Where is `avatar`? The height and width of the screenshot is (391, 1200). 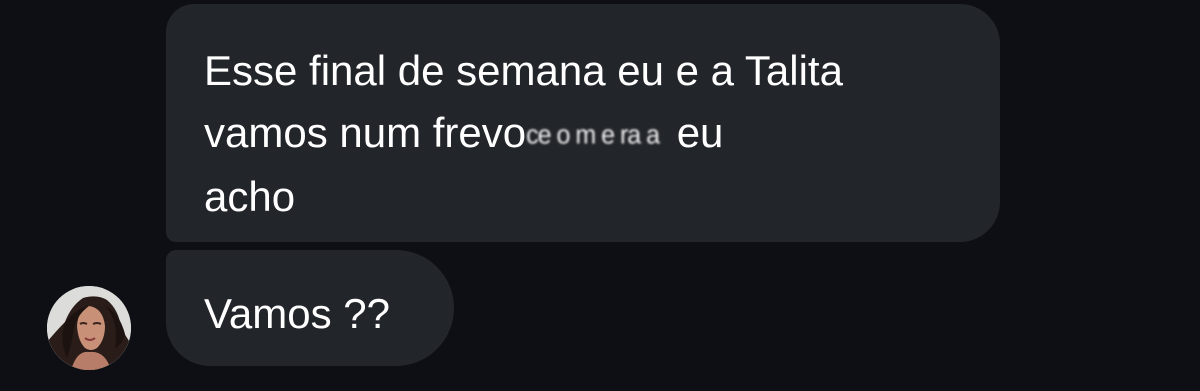
avatar is located at coordinates (89, 328).